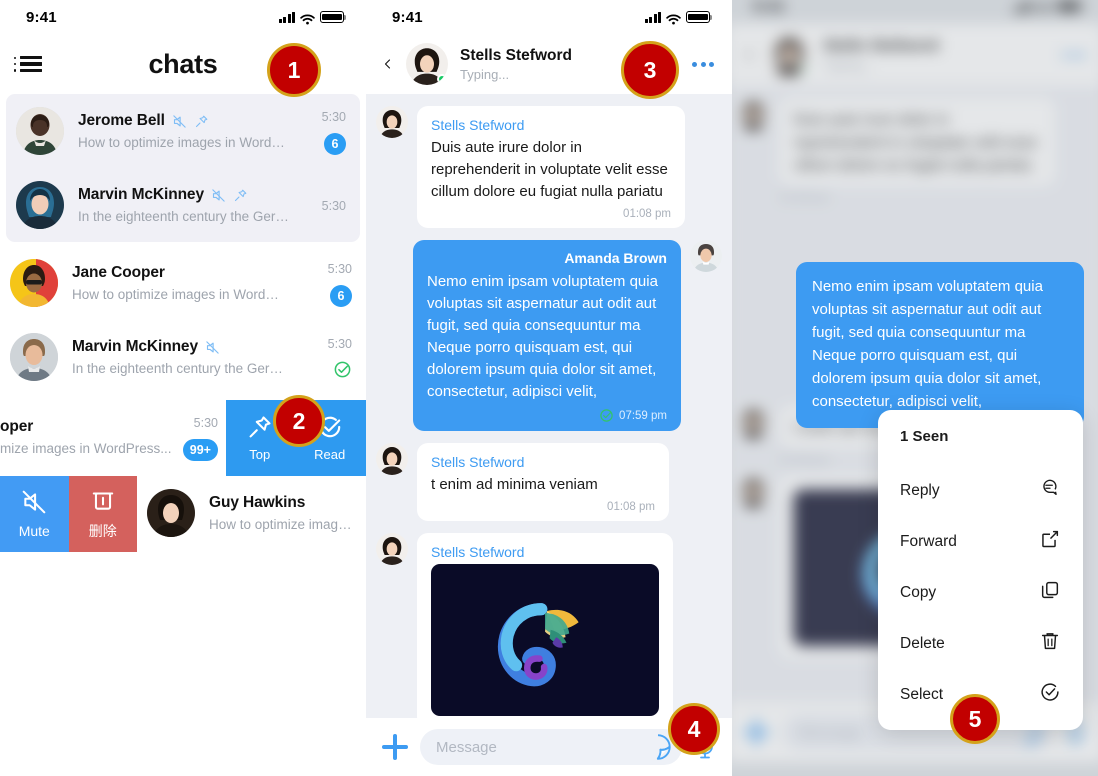  What do you see at coordinates (286, 17) in the screenshot?
I see `cellular-signal-icon` at bounding box center [286, 17].